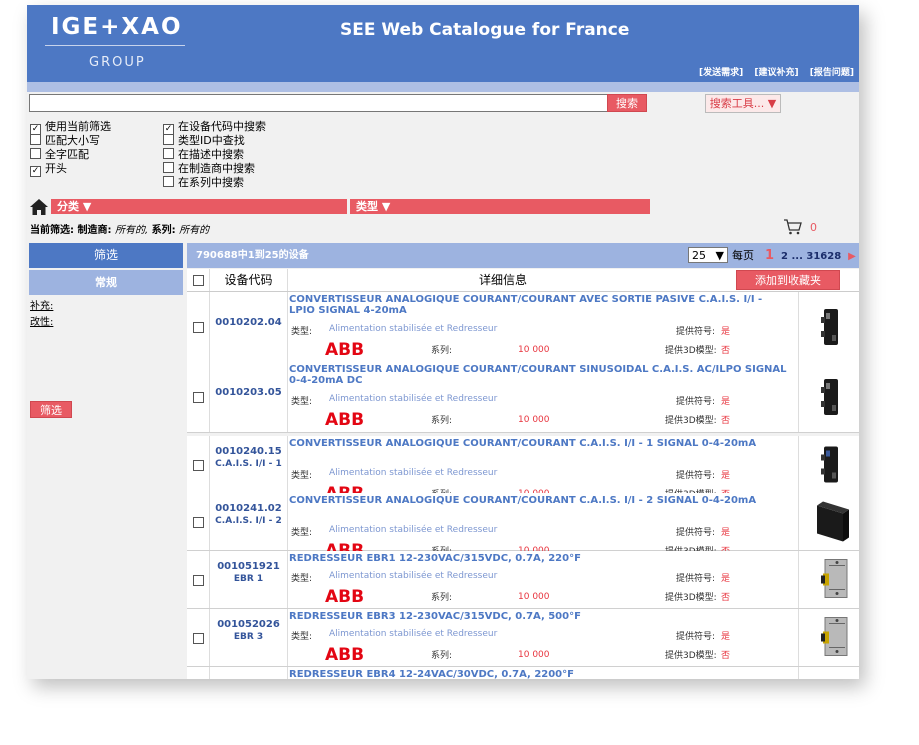 The image size is (919, 745). I want to click on series-value: 10 000, so click(534, 655).